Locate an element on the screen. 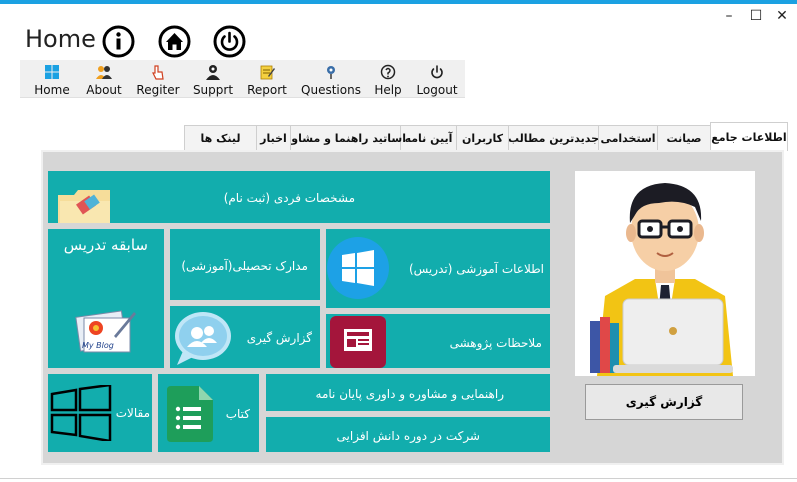  report-icon is located at coordinates (267, 72).